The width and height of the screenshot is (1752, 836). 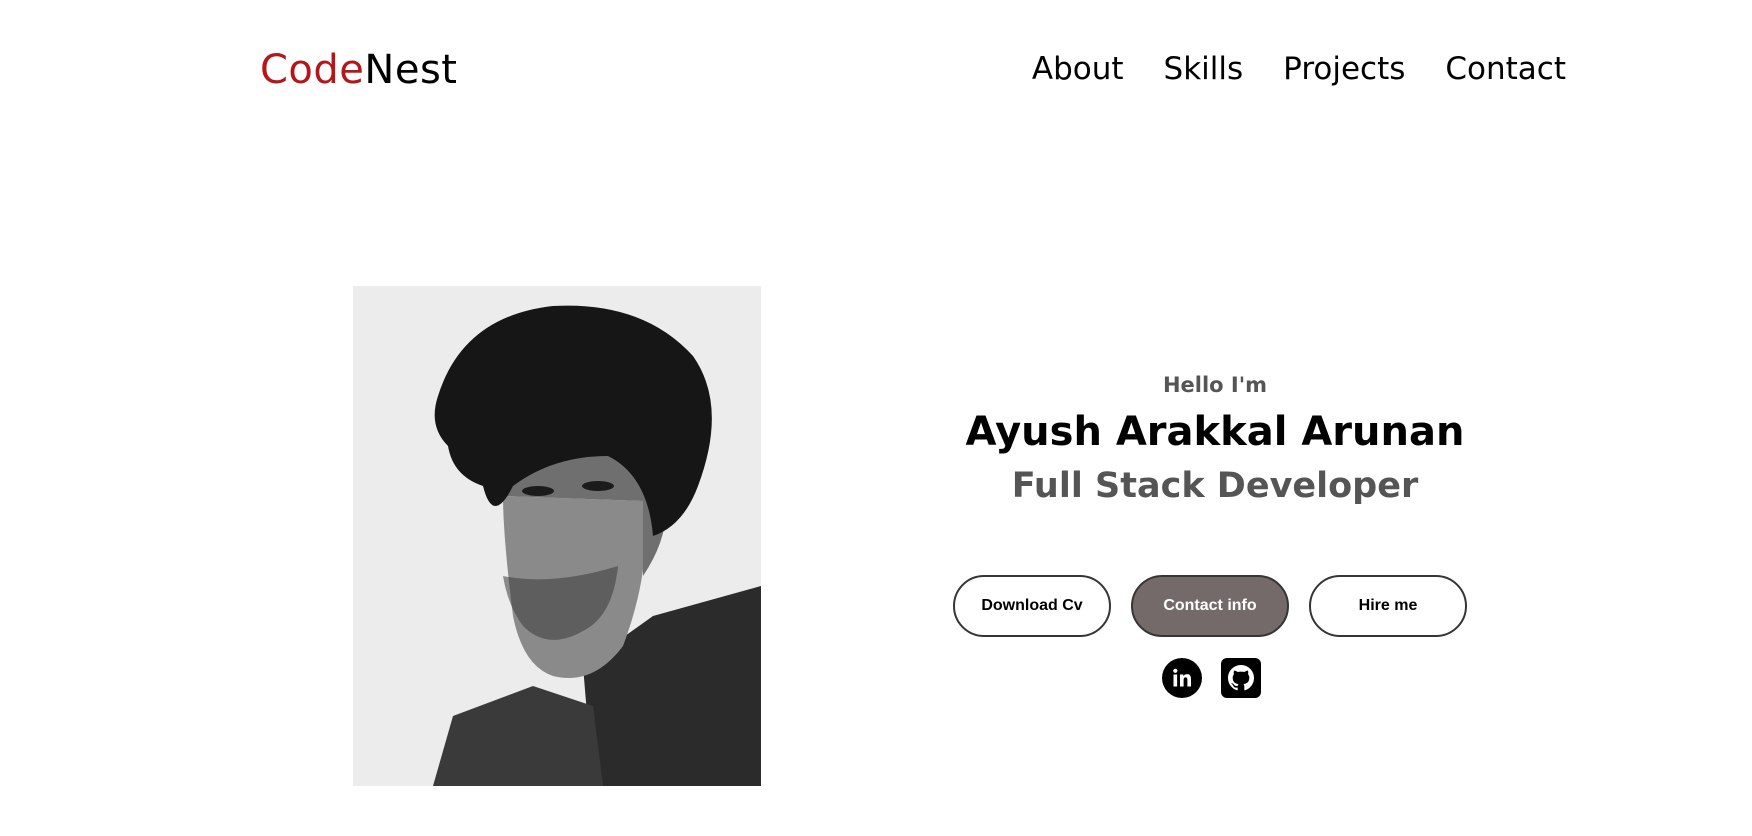 What do you see at coordinates (1204, 69) in the screenshot?
I see `nav-link-skills: Skills` at bounding box center [1204, 69].